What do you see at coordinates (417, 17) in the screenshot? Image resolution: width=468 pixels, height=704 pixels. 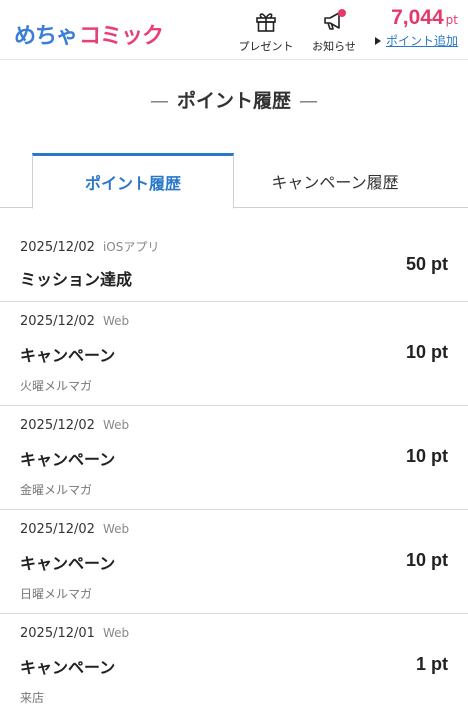 I see `points-value: 7,044` at bounding box center [417, 17].